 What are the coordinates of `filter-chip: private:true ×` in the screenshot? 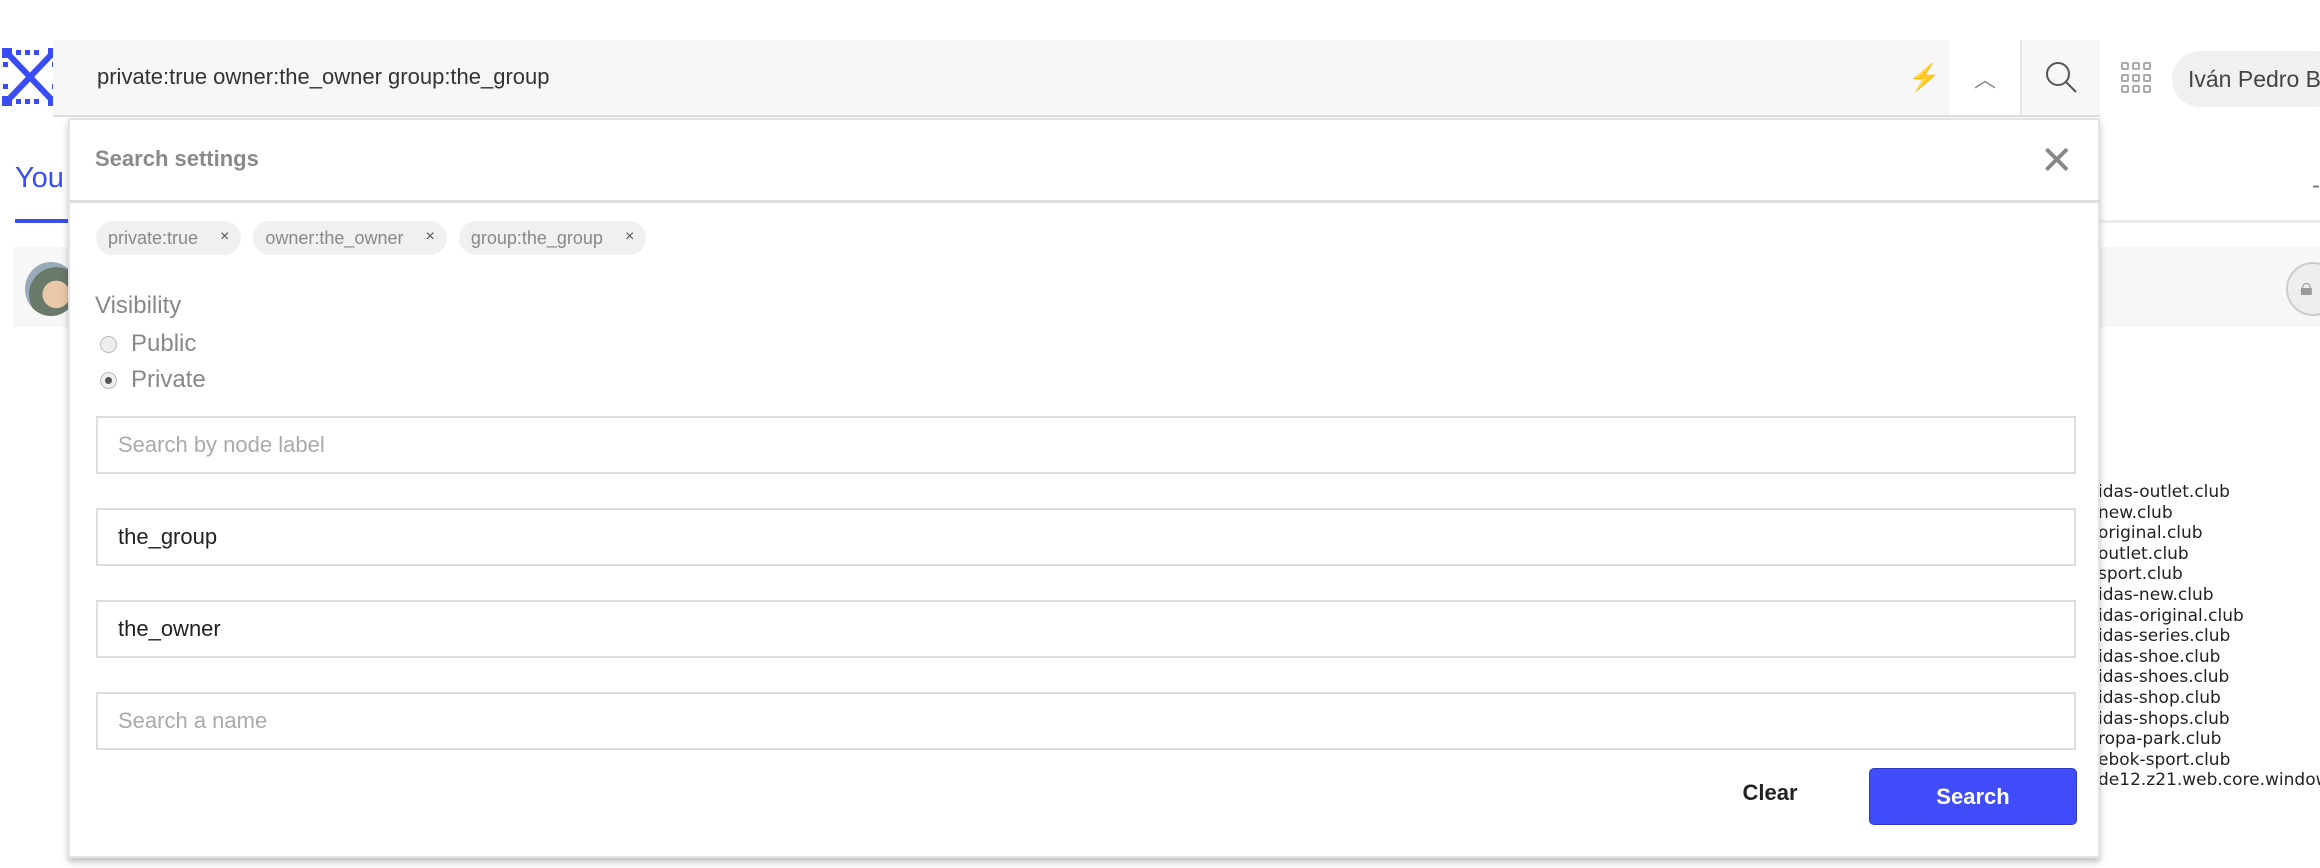 It's located at (169, 238).